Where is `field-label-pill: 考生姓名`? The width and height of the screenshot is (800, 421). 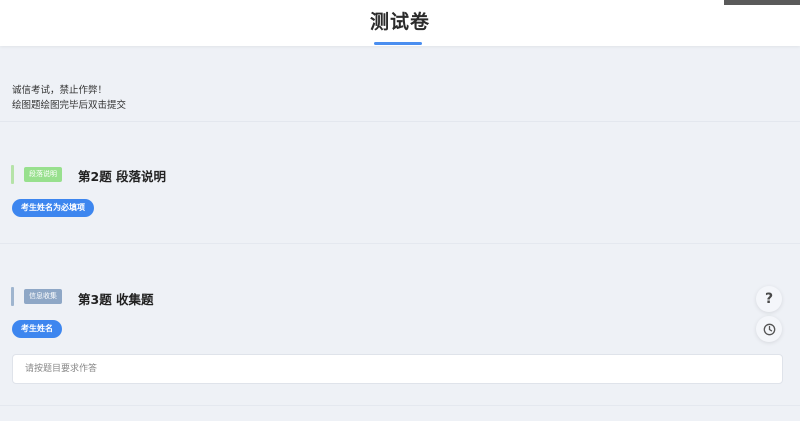
field-label-pill: 考生姓名 is located at coordinates (37, 329).